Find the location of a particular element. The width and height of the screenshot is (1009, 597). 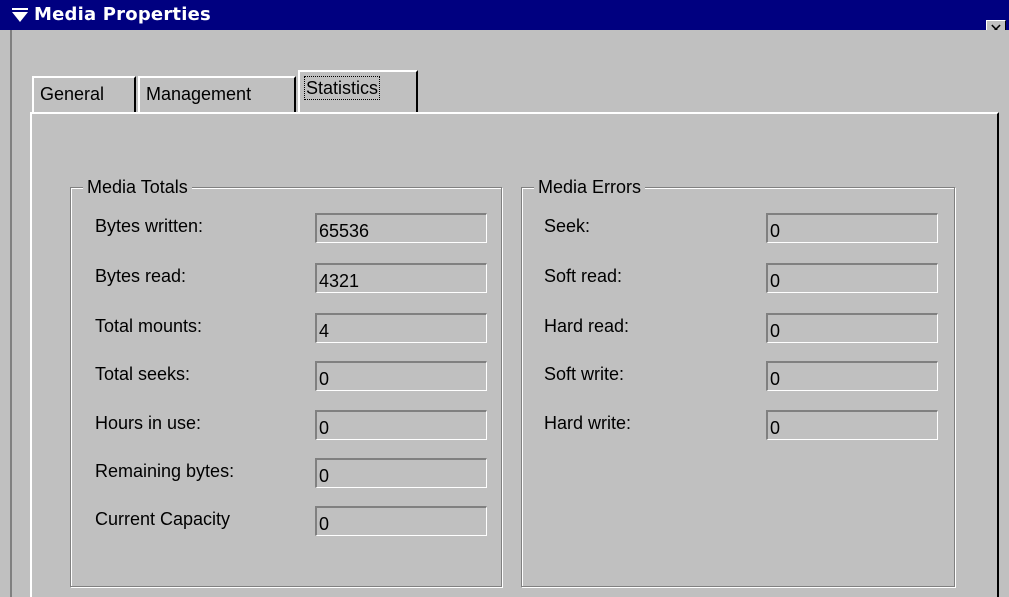

current-capacity-field: 0 is located at coordinates (401, 521).